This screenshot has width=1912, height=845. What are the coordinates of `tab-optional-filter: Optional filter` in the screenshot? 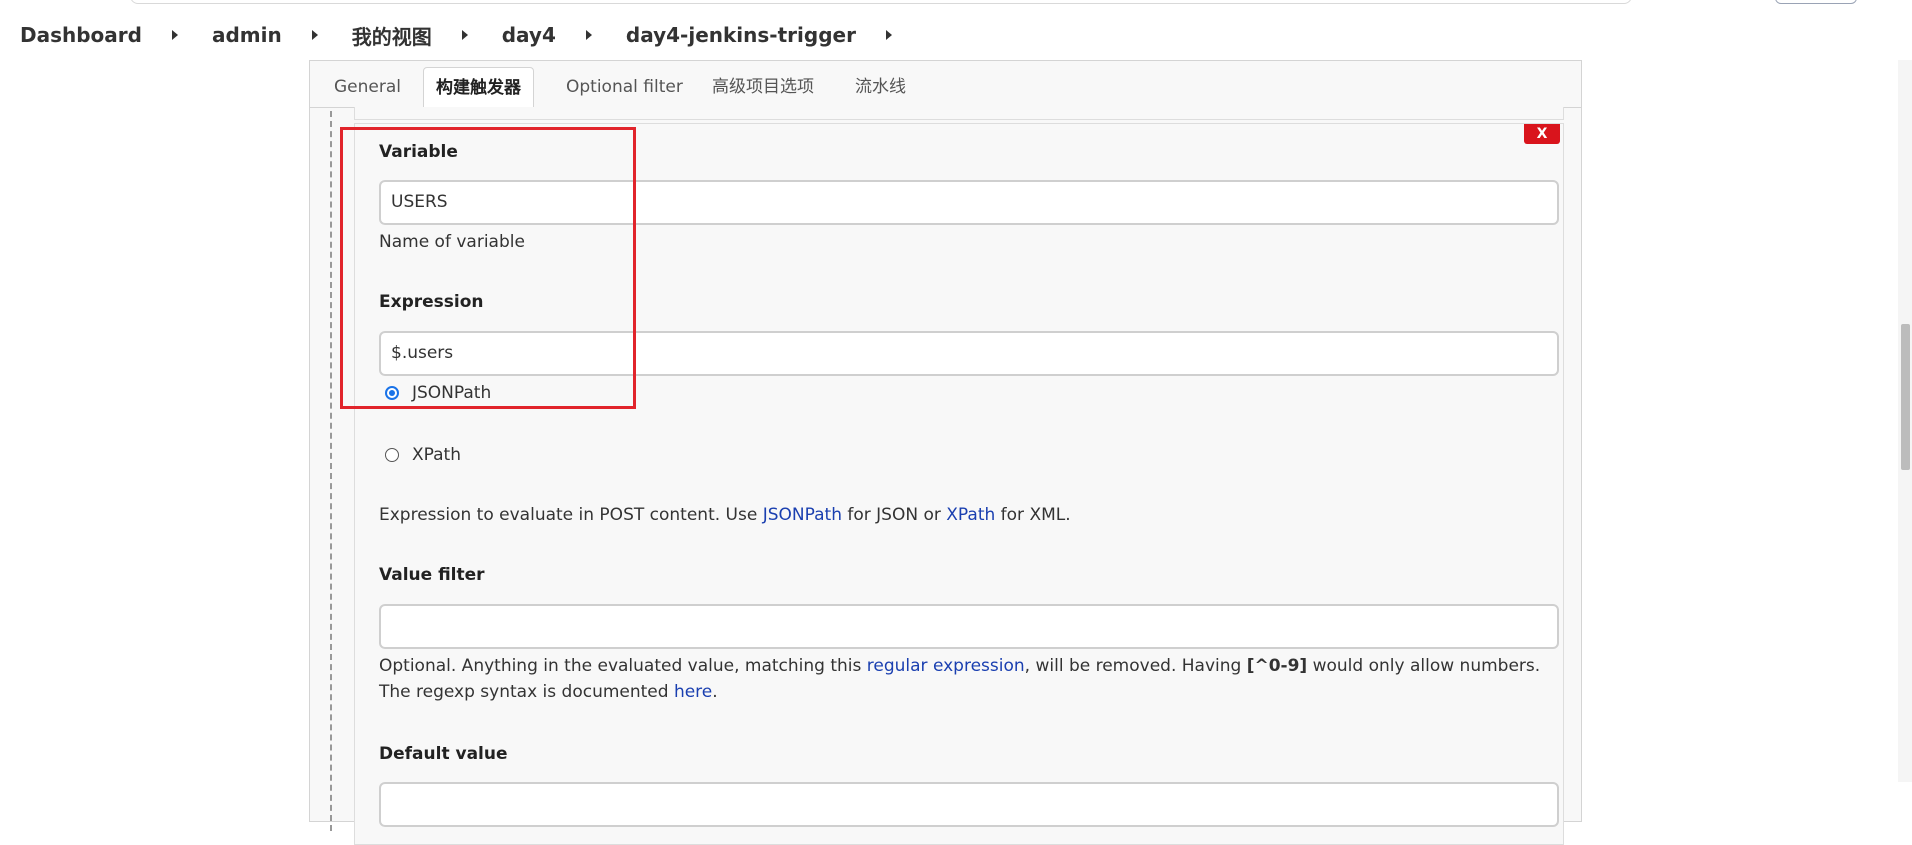 It's located at (624, 87).